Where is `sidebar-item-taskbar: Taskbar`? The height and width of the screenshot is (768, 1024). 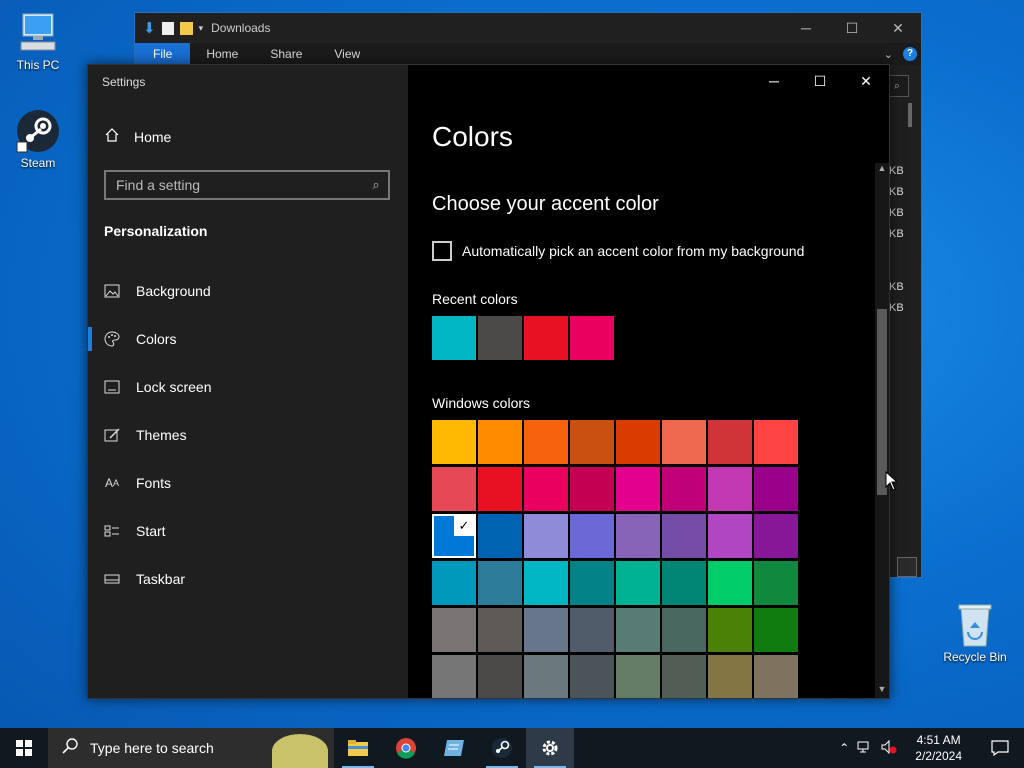
sidebar-item-taskbar: Taskbar is located at coordinates (248, 579).